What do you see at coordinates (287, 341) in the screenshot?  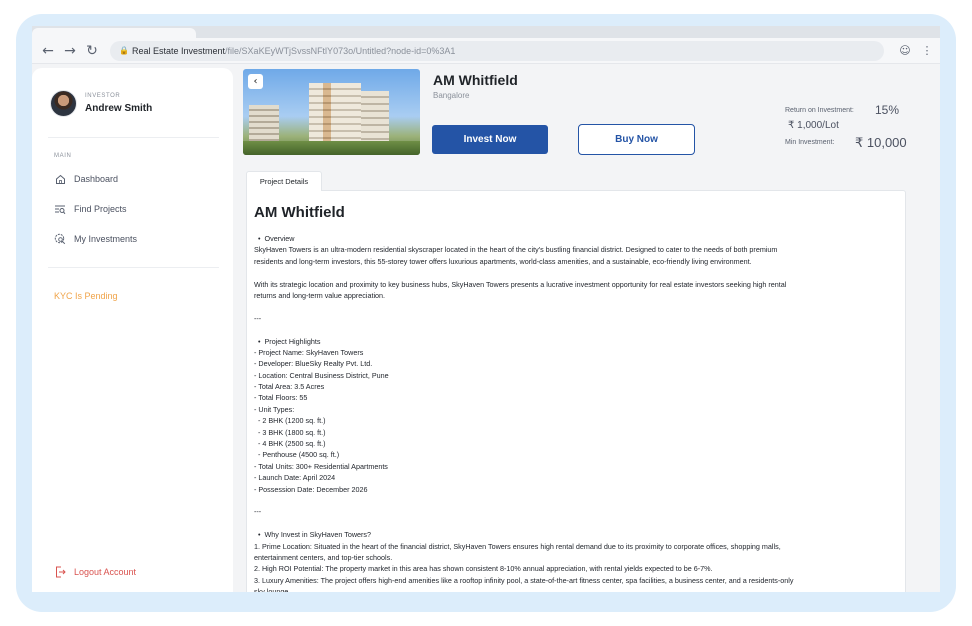 I see `details-line: • Project Highlights` at bounding box center [287, 341].